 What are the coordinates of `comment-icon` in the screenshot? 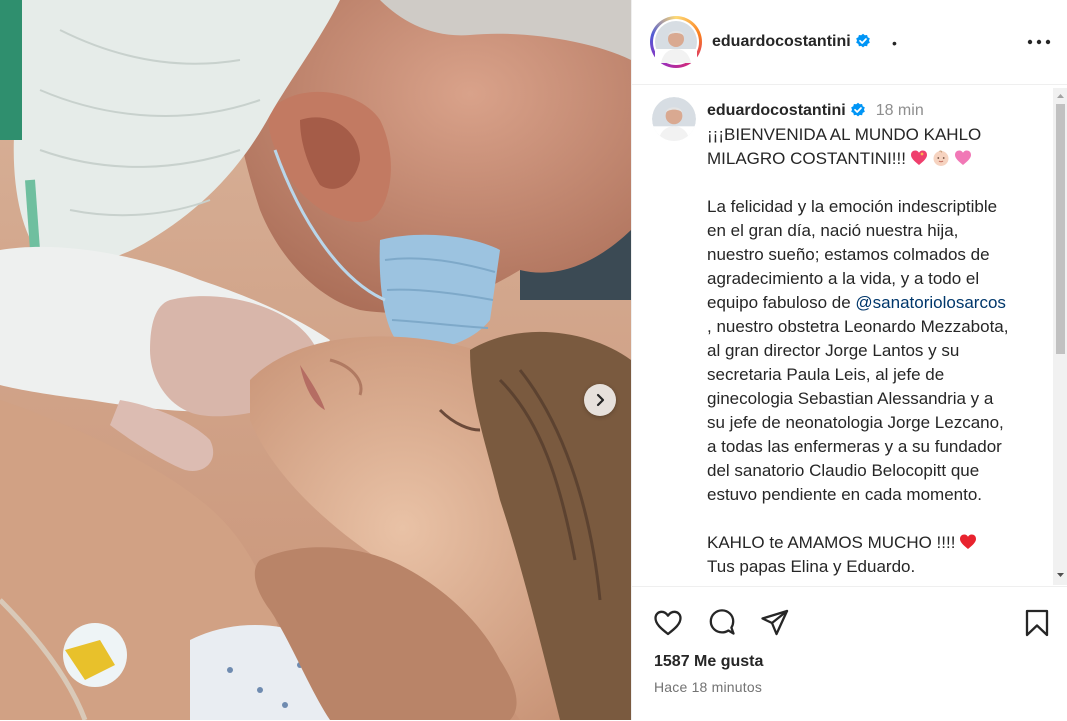 It's located at (722, 622).